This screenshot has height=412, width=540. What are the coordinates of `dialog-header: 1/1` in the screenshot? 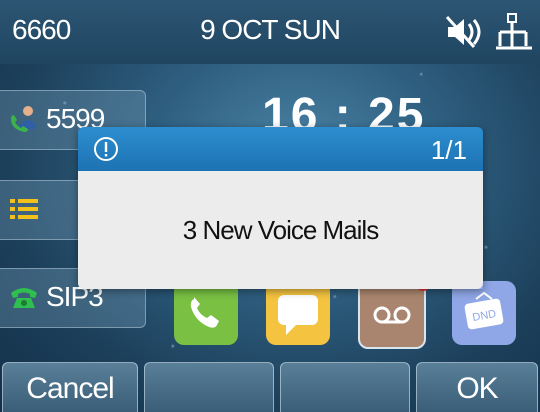 It's located at (280, 149).